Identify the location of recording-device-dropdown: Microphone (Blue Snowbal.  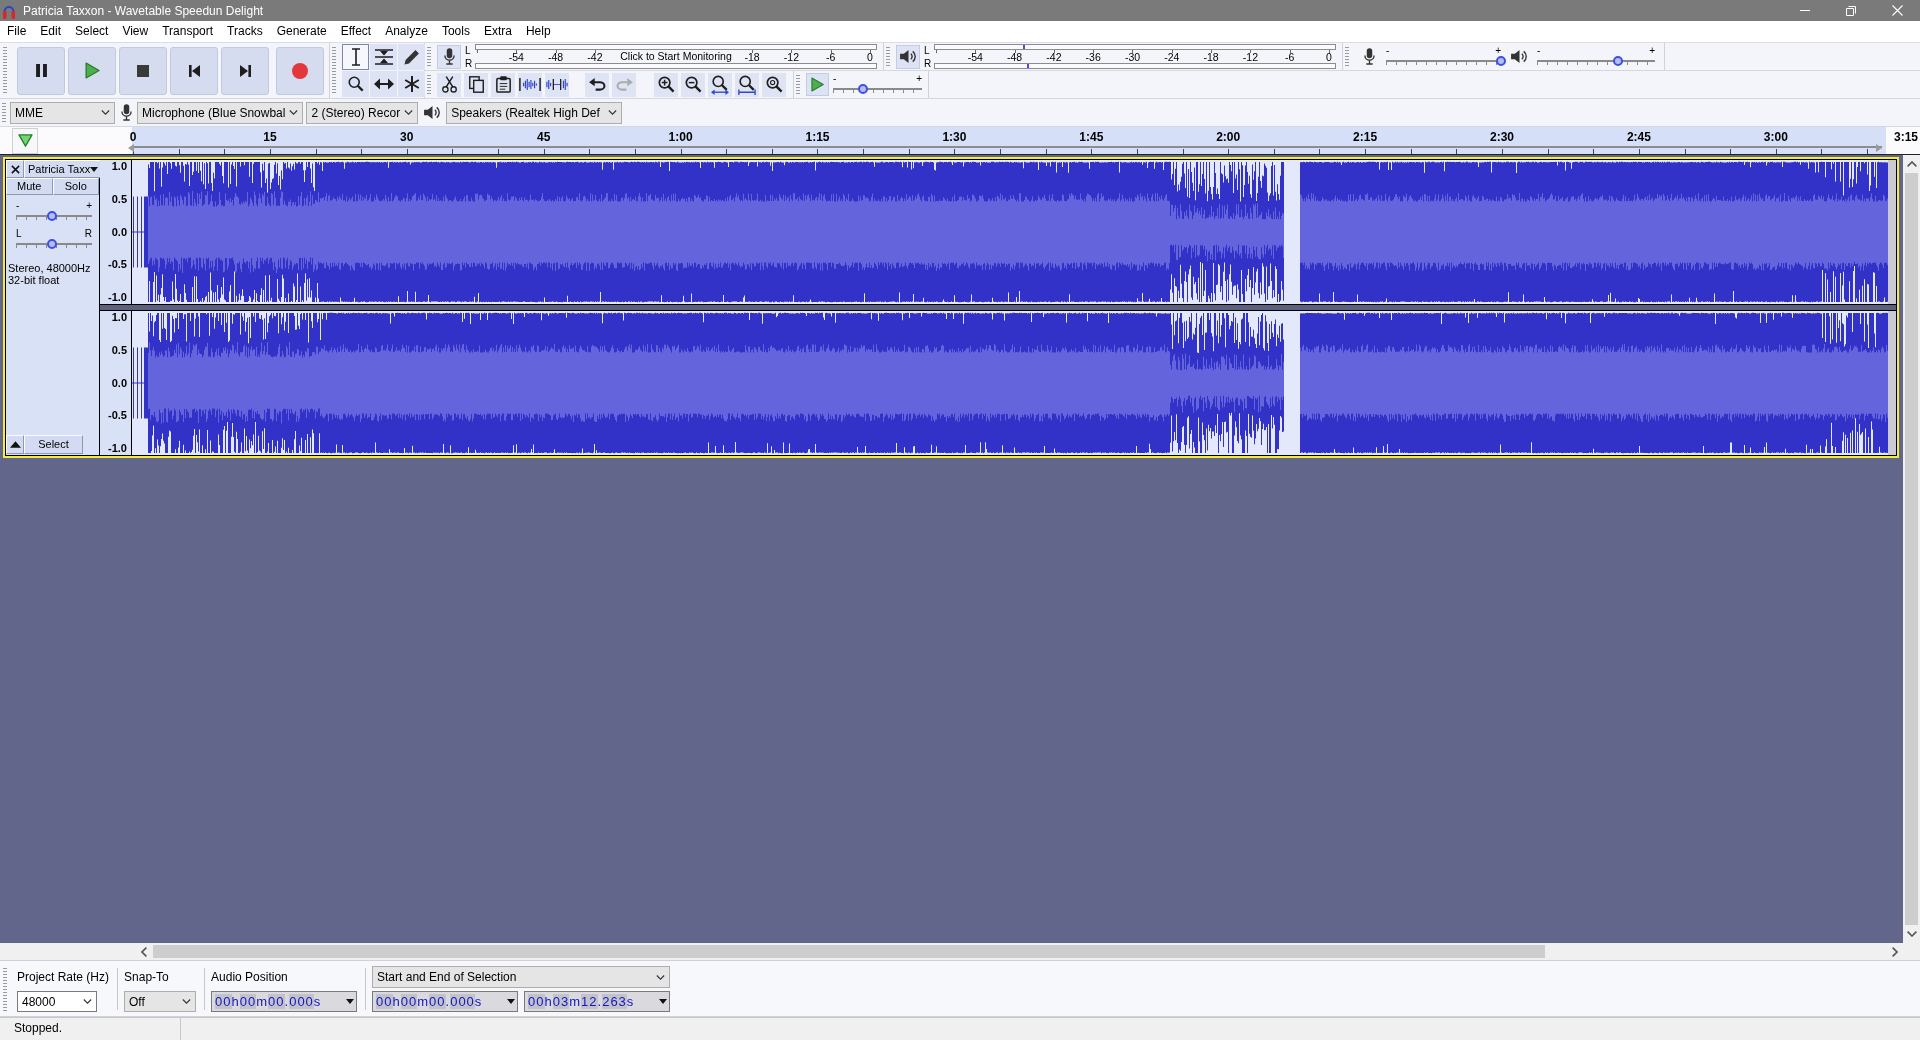
(220, 112).